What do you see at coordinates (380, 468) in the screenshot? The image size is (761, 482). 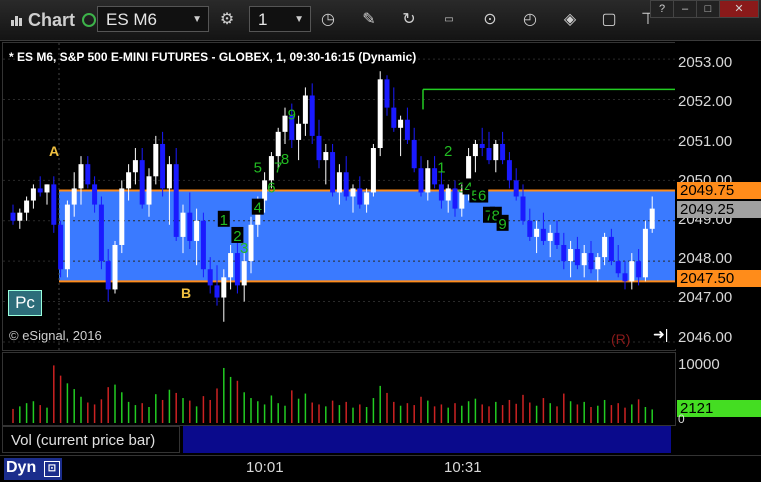 I see `time-axis: Dyn ⊡ 10:01 10:31` at bounding box center [380, 468].